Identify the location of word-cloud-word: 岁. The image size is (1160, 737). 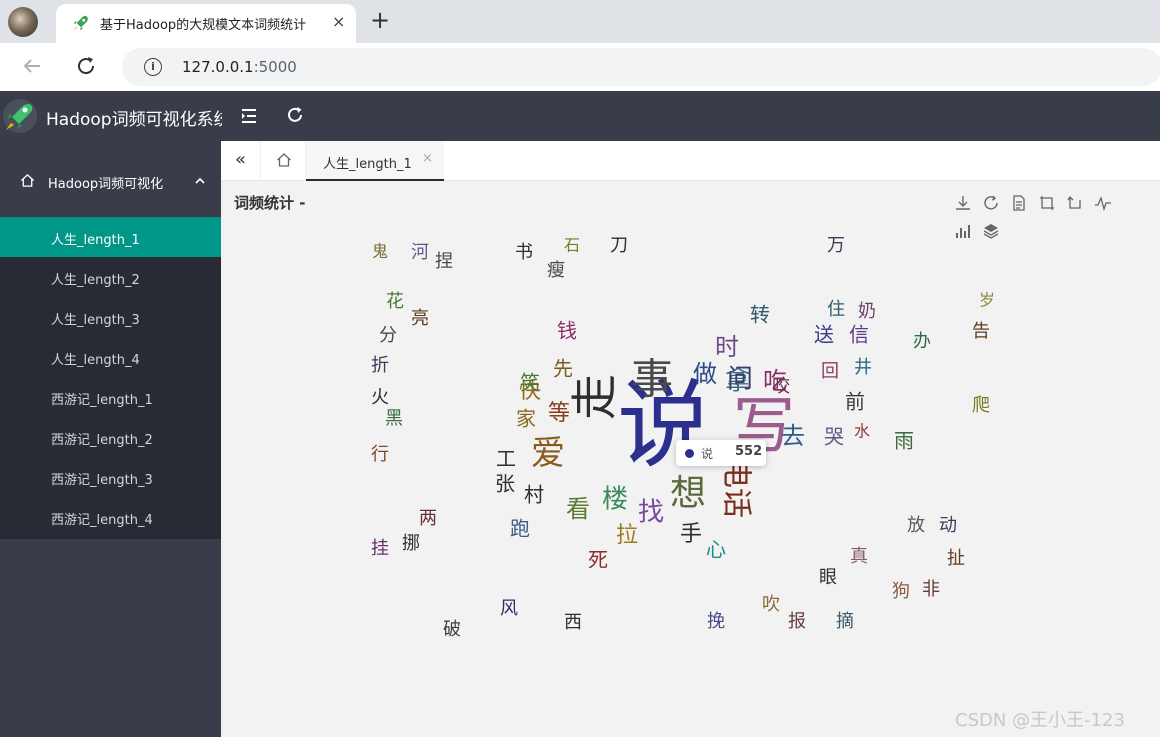
(987, 300).